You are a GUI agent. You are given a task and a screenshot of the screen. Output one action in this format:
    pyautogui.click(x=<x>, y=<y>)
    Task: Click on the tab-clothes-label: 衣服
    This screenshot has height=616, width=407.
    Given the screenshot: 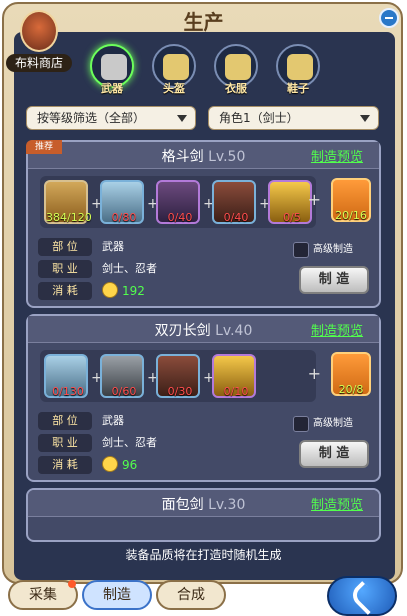 What is the action you would take?
    pyautogui.click(x=236, y=88)
    